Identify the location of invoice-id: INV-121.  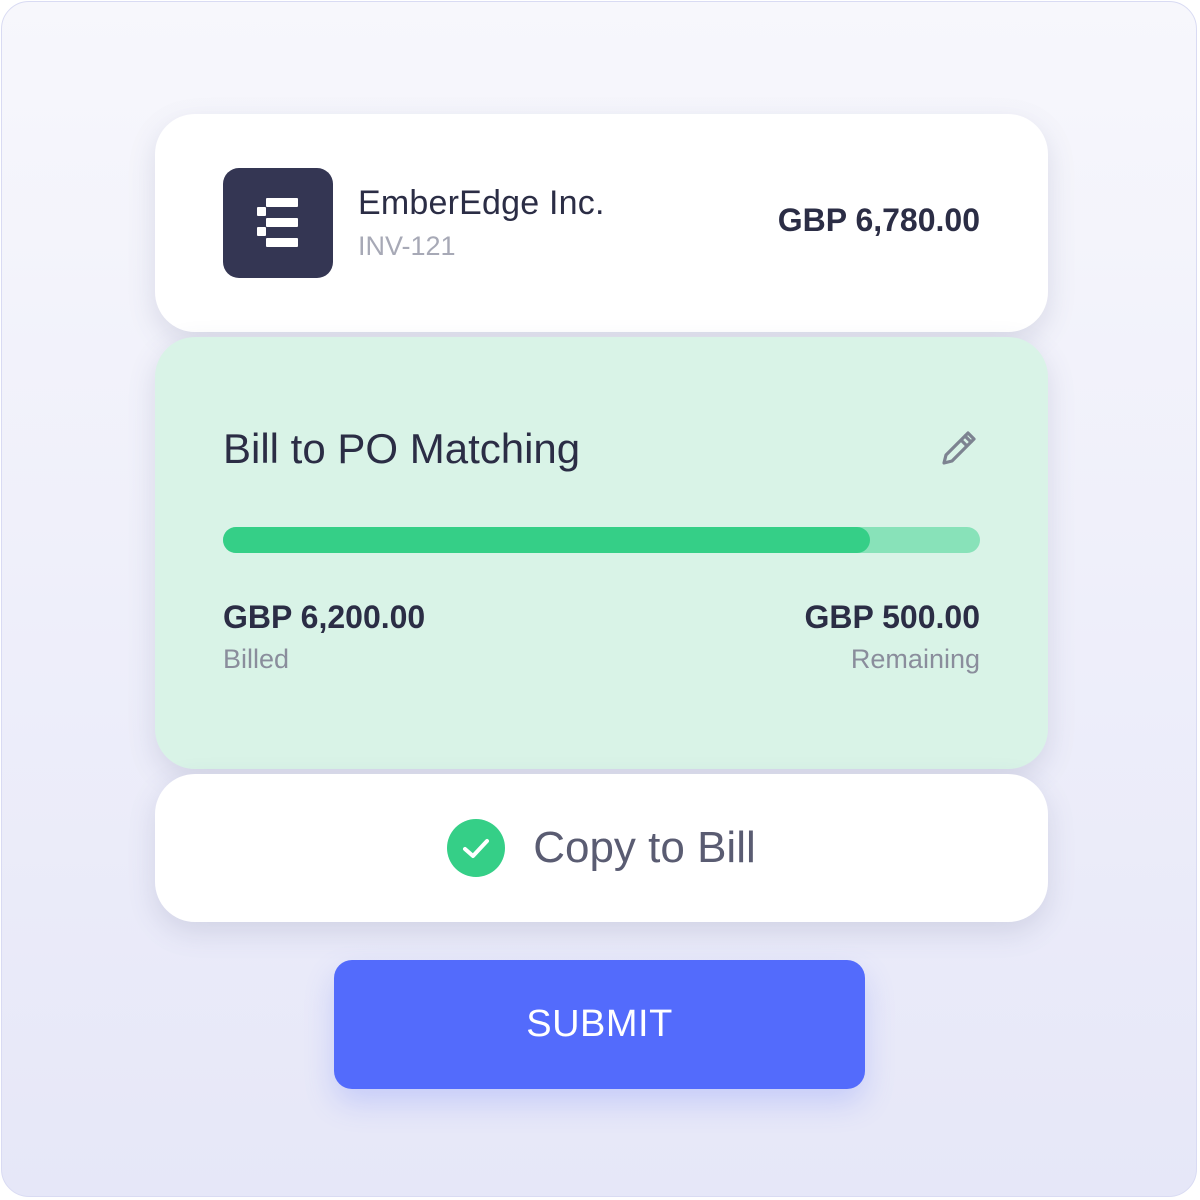
(407, 246).